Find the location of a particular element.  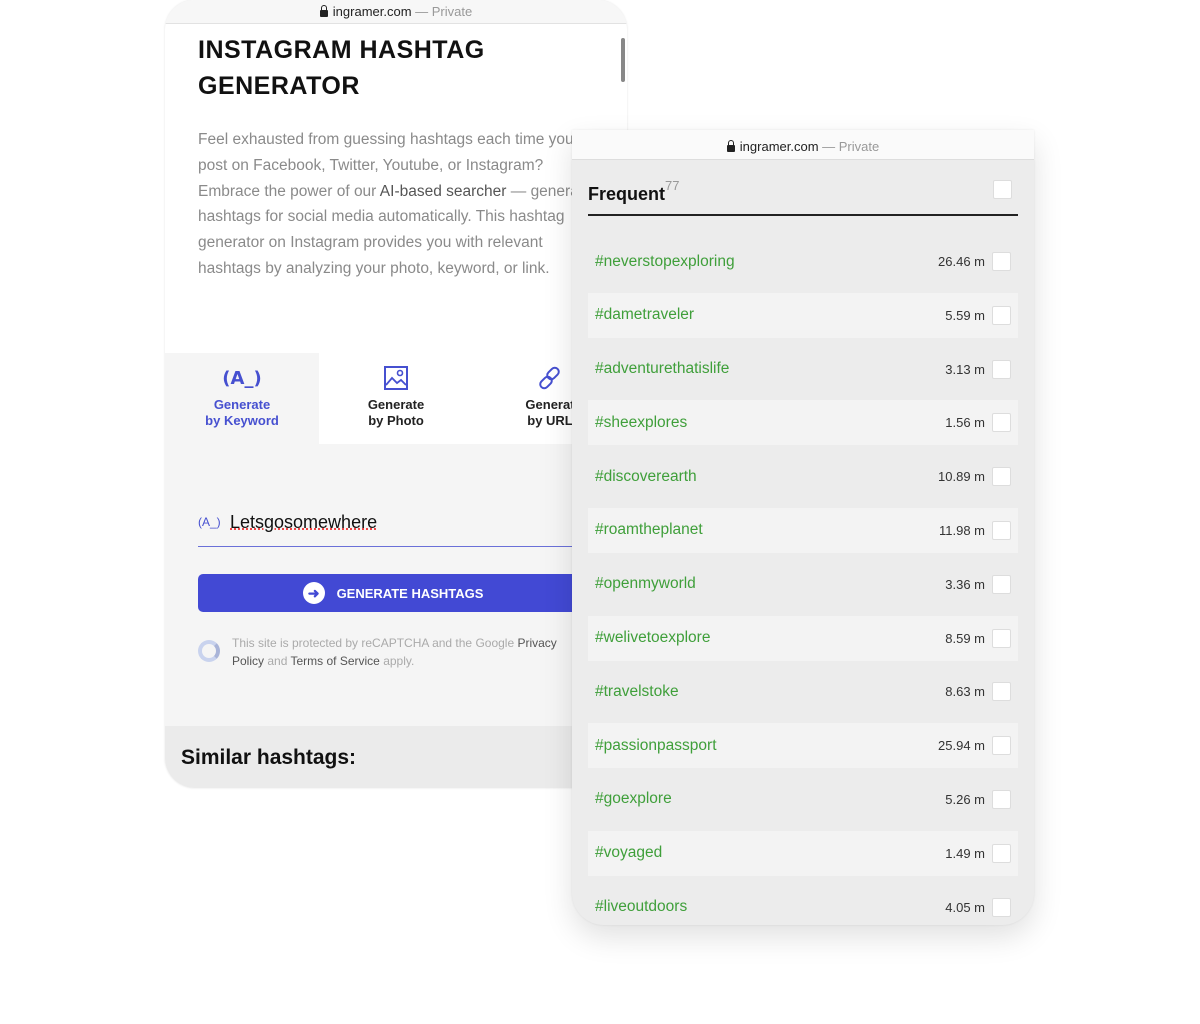

hashtag-post-count: 5.59 m is located at coordinates (965, 315).